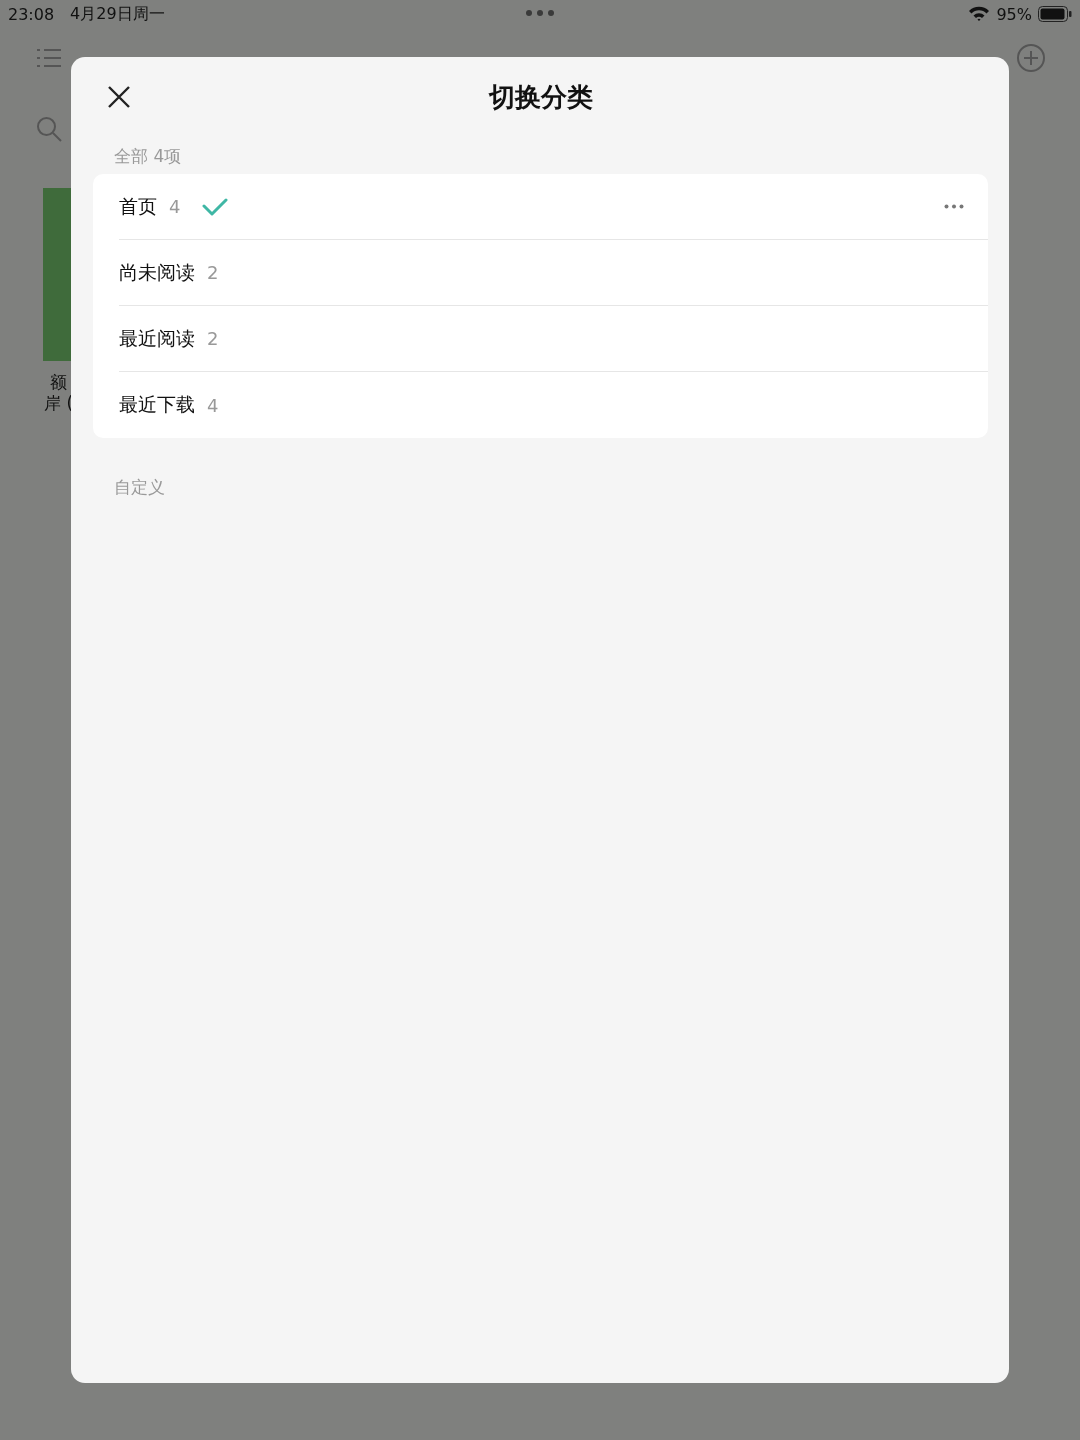 The width and height of the screenshot is (1080, 1440). Describe the element at coordinates (1014, 14) in the screenshot. I see `battery-percent: 95%` at that location.